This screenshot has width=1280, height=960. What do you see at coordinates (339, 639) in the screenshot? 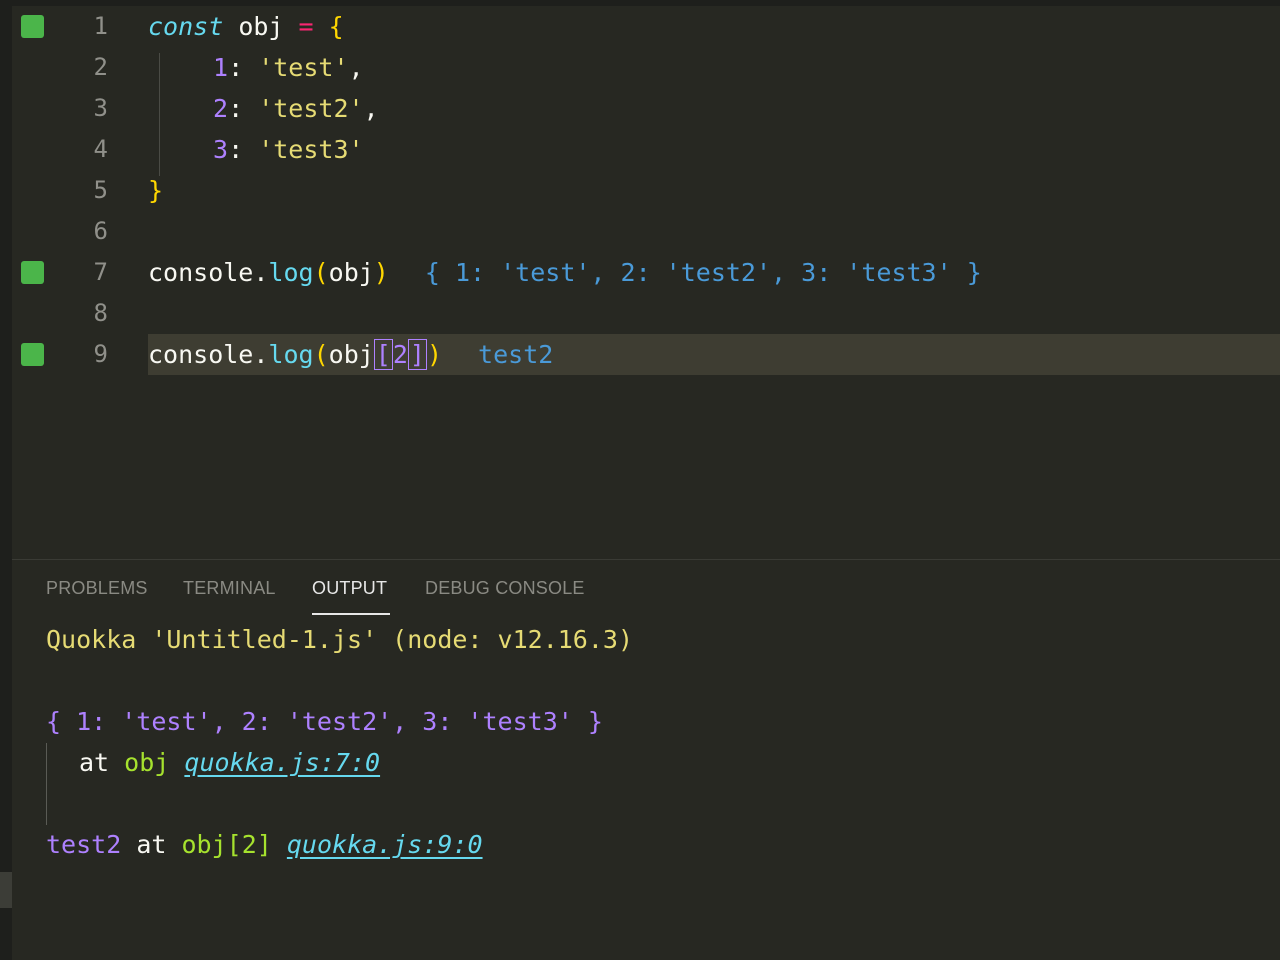
I see `output-header: Quokka 'Untitled-1.js' (node: v12.16.3)` at bounding box center [339, 639].